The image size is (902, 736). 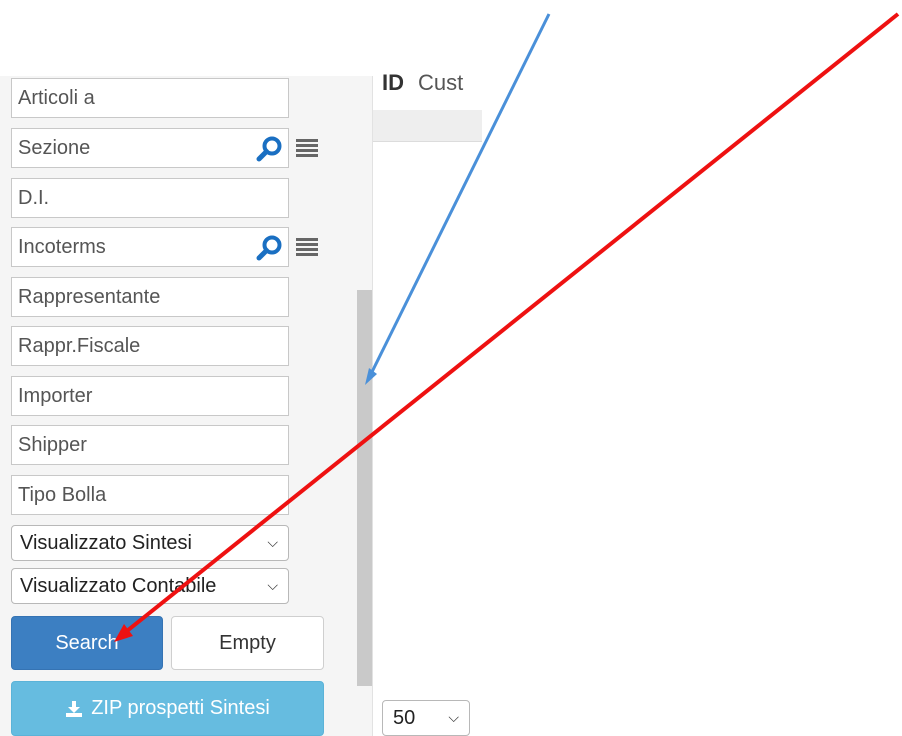 I want to click on incoterms-input, so click(x=132, y=247).